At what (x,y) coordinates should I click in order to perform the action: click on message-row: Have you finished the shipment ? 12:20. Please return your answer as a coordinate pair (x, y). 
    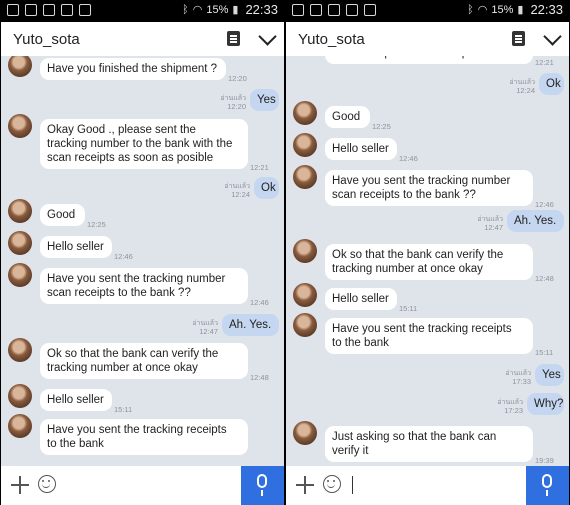
    Looking at the image, I should click on (142, 69).